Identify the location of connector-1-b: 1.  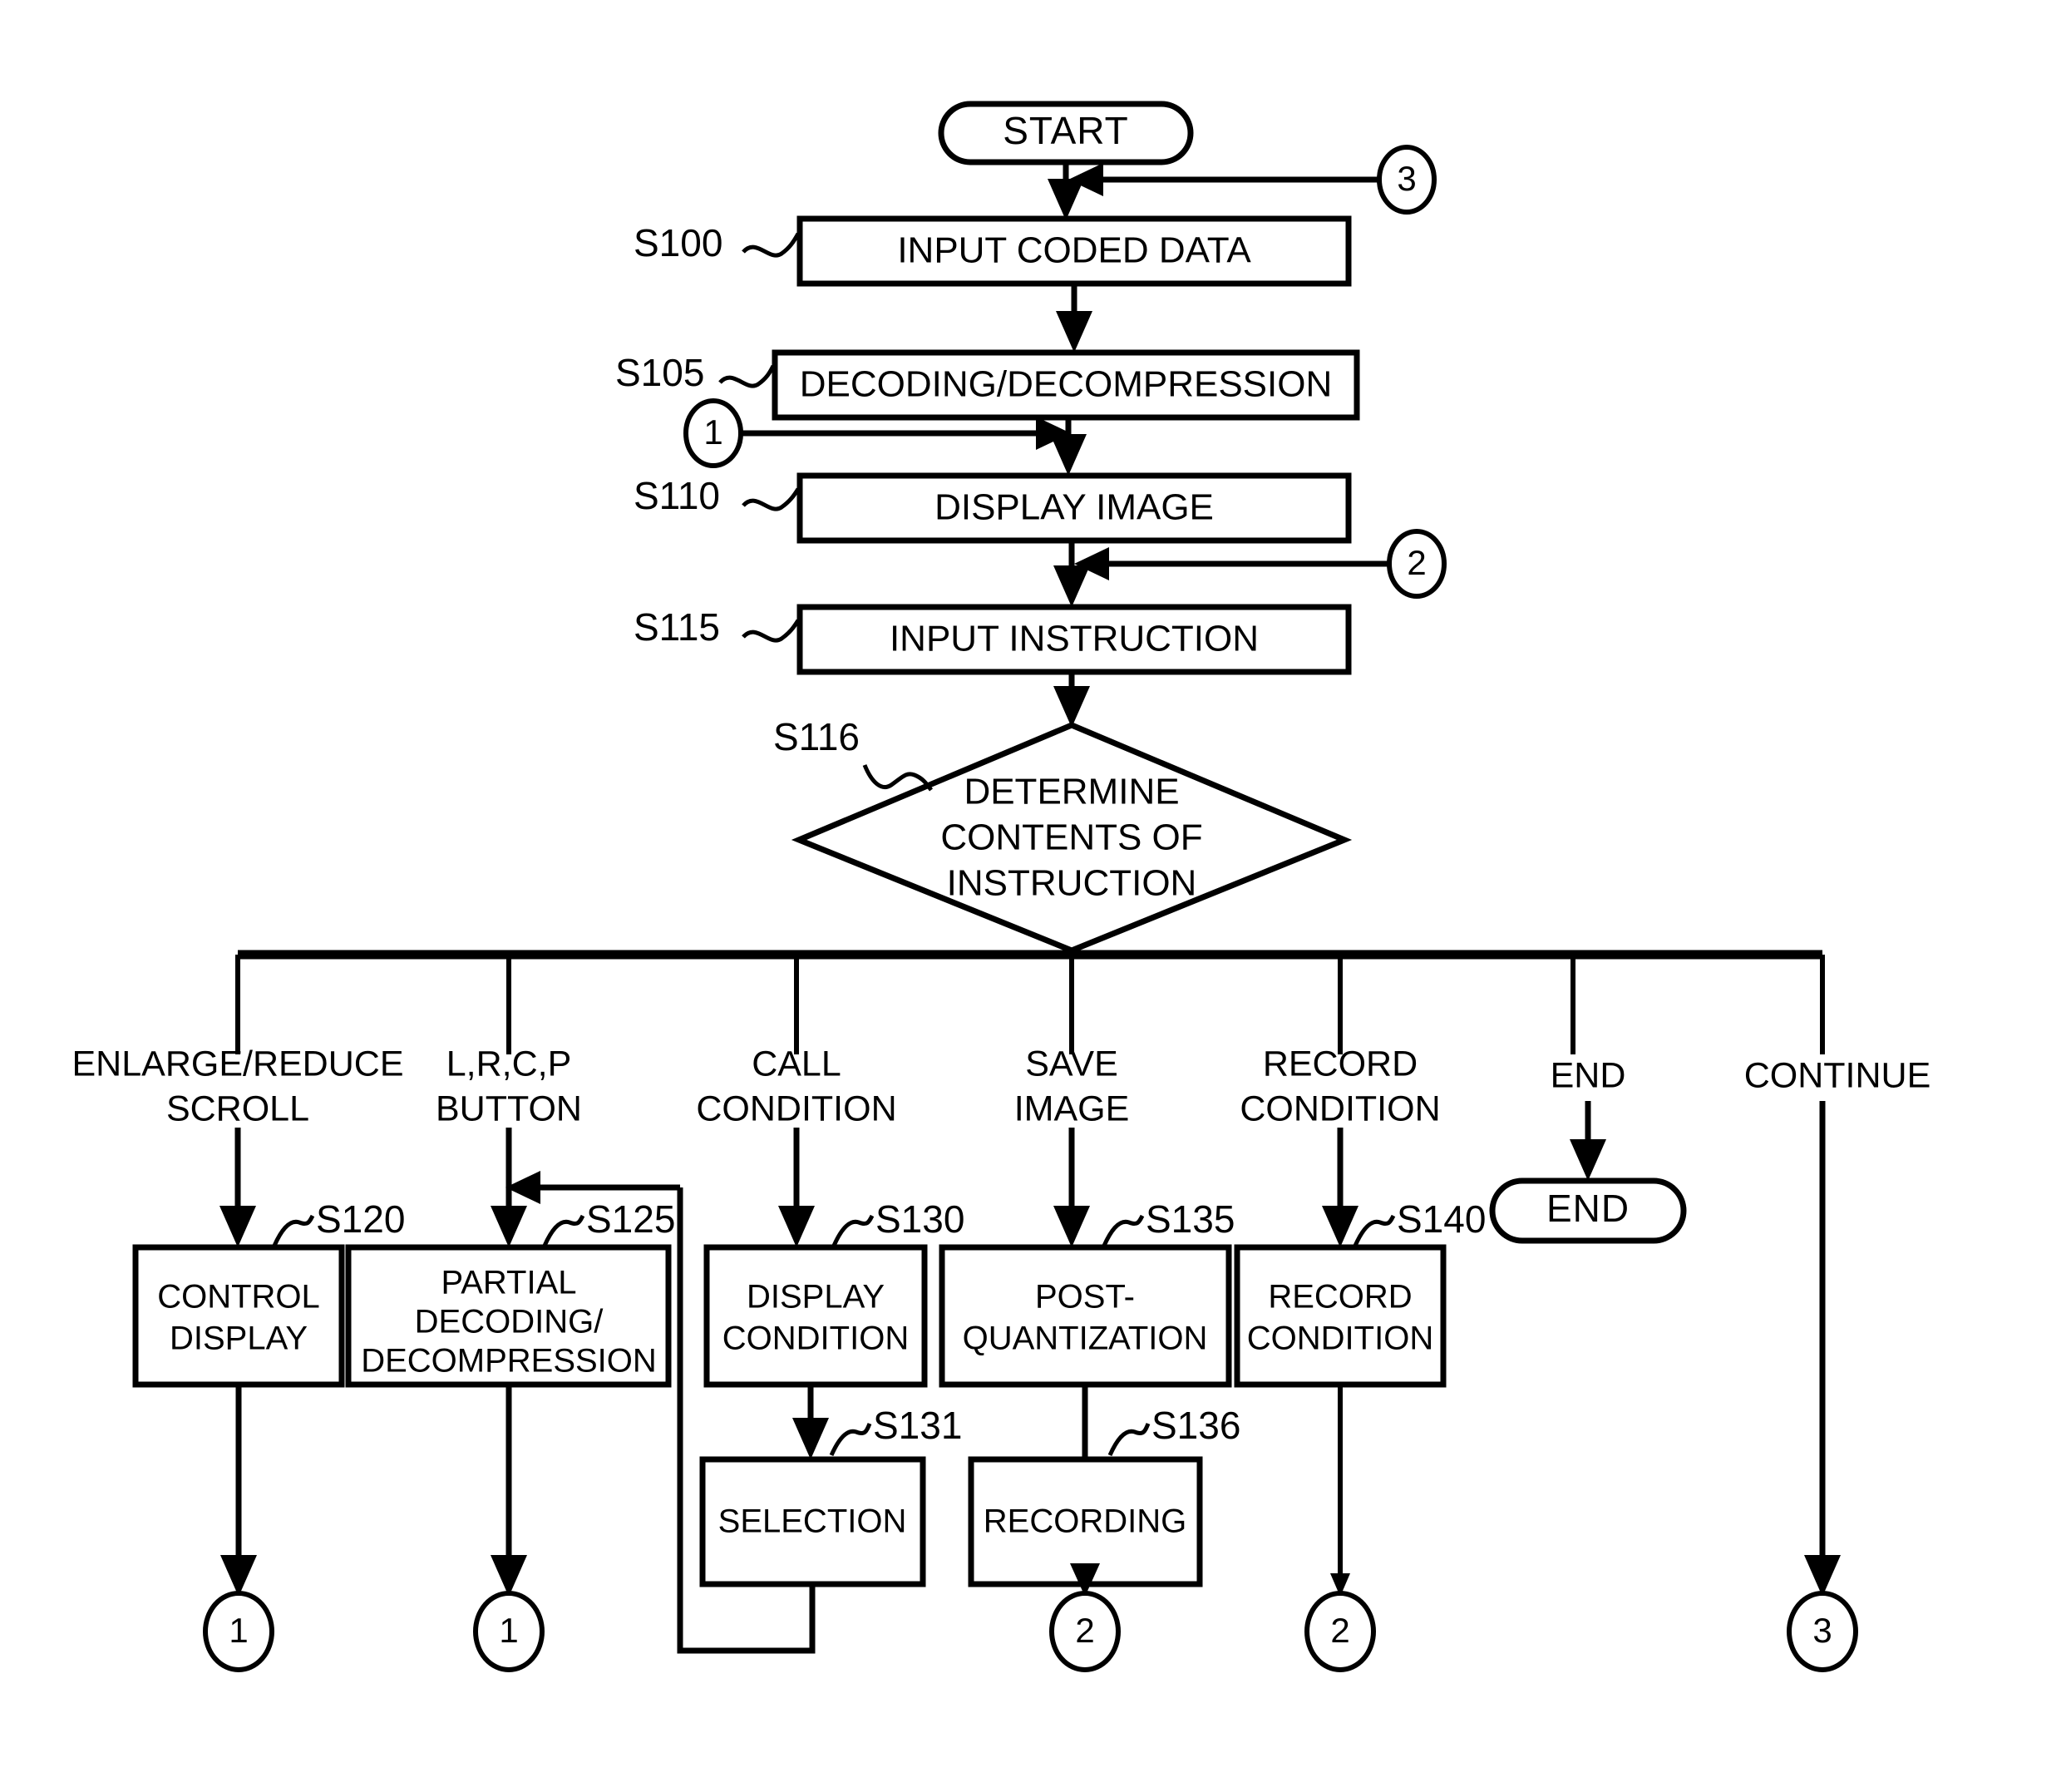
(509, 1631).